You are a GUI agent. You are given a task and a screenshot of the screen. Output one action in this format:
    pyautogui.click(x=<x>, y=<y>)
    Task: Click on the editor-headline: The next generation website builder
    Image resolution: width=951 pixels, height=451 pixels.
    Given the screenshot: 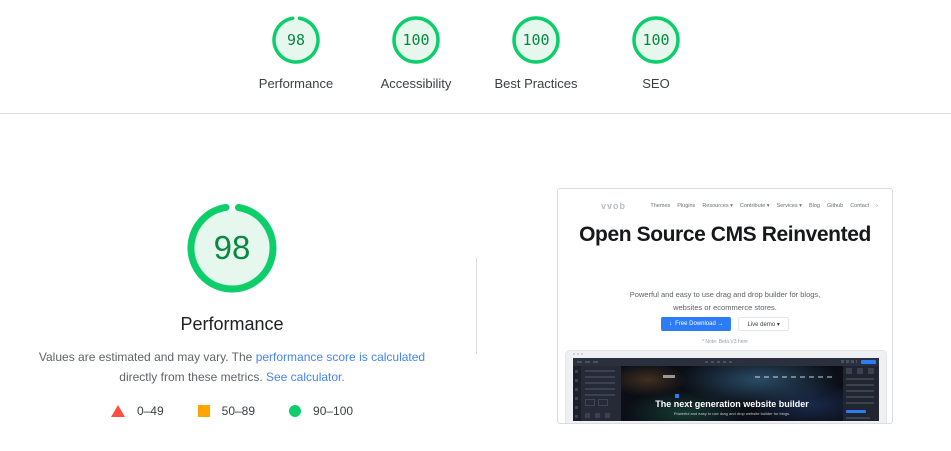 What is the action you would take?
    pyautogui.click(x=732, y=404)
    